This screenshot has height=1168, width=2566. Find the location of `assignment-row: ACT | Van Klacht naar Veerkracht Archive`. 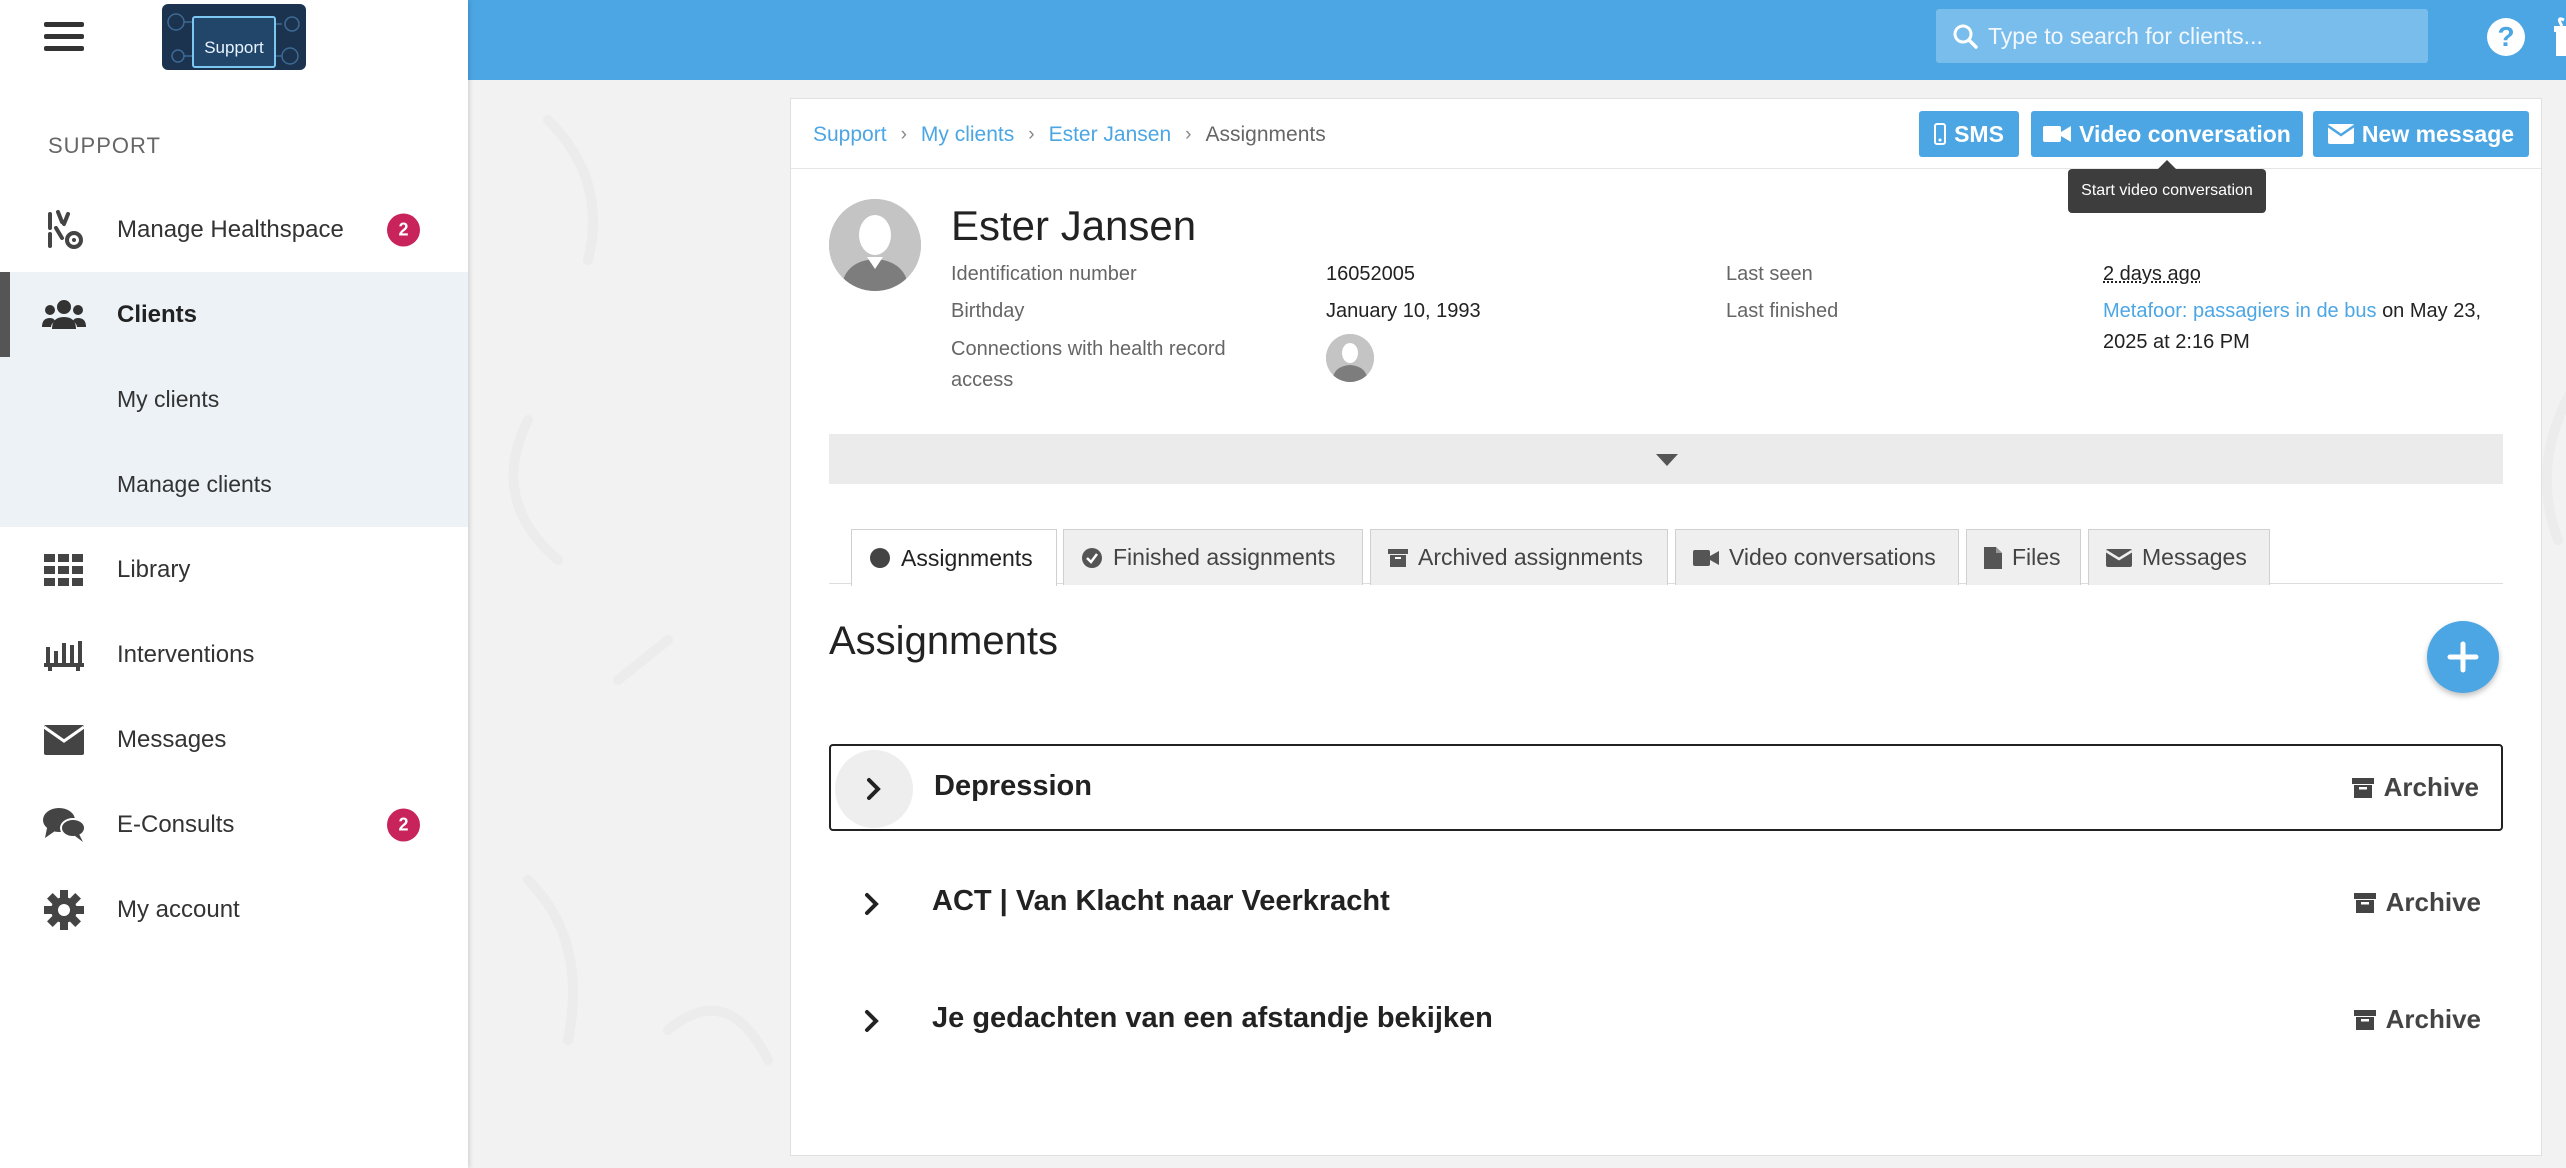

assignment-row: ACT | Van Klacht naar Veerkracht Archive is located at coordinates (1666, 904).